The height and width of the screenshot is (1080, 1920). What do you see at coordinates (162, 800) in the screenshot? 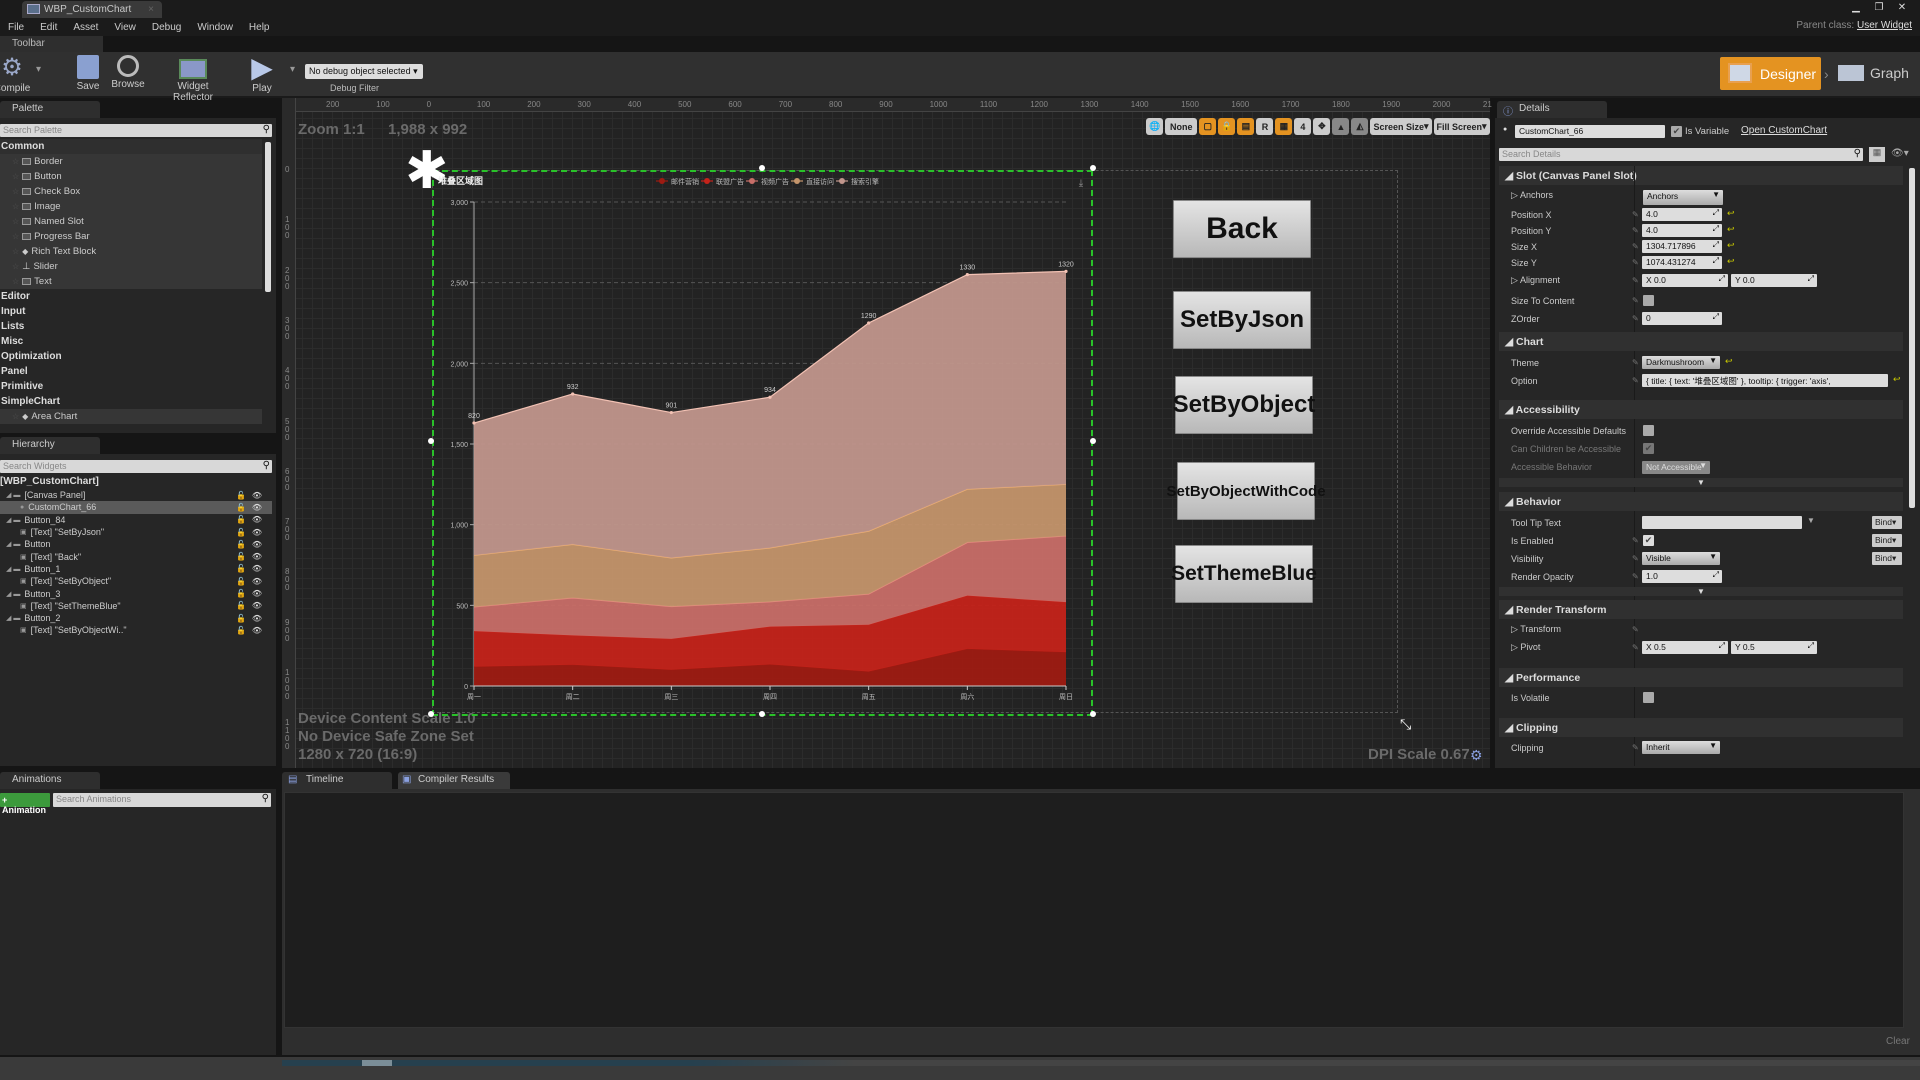
I see `animations-search-input: Search Animations ⚲` at bounding box center [162, 800].